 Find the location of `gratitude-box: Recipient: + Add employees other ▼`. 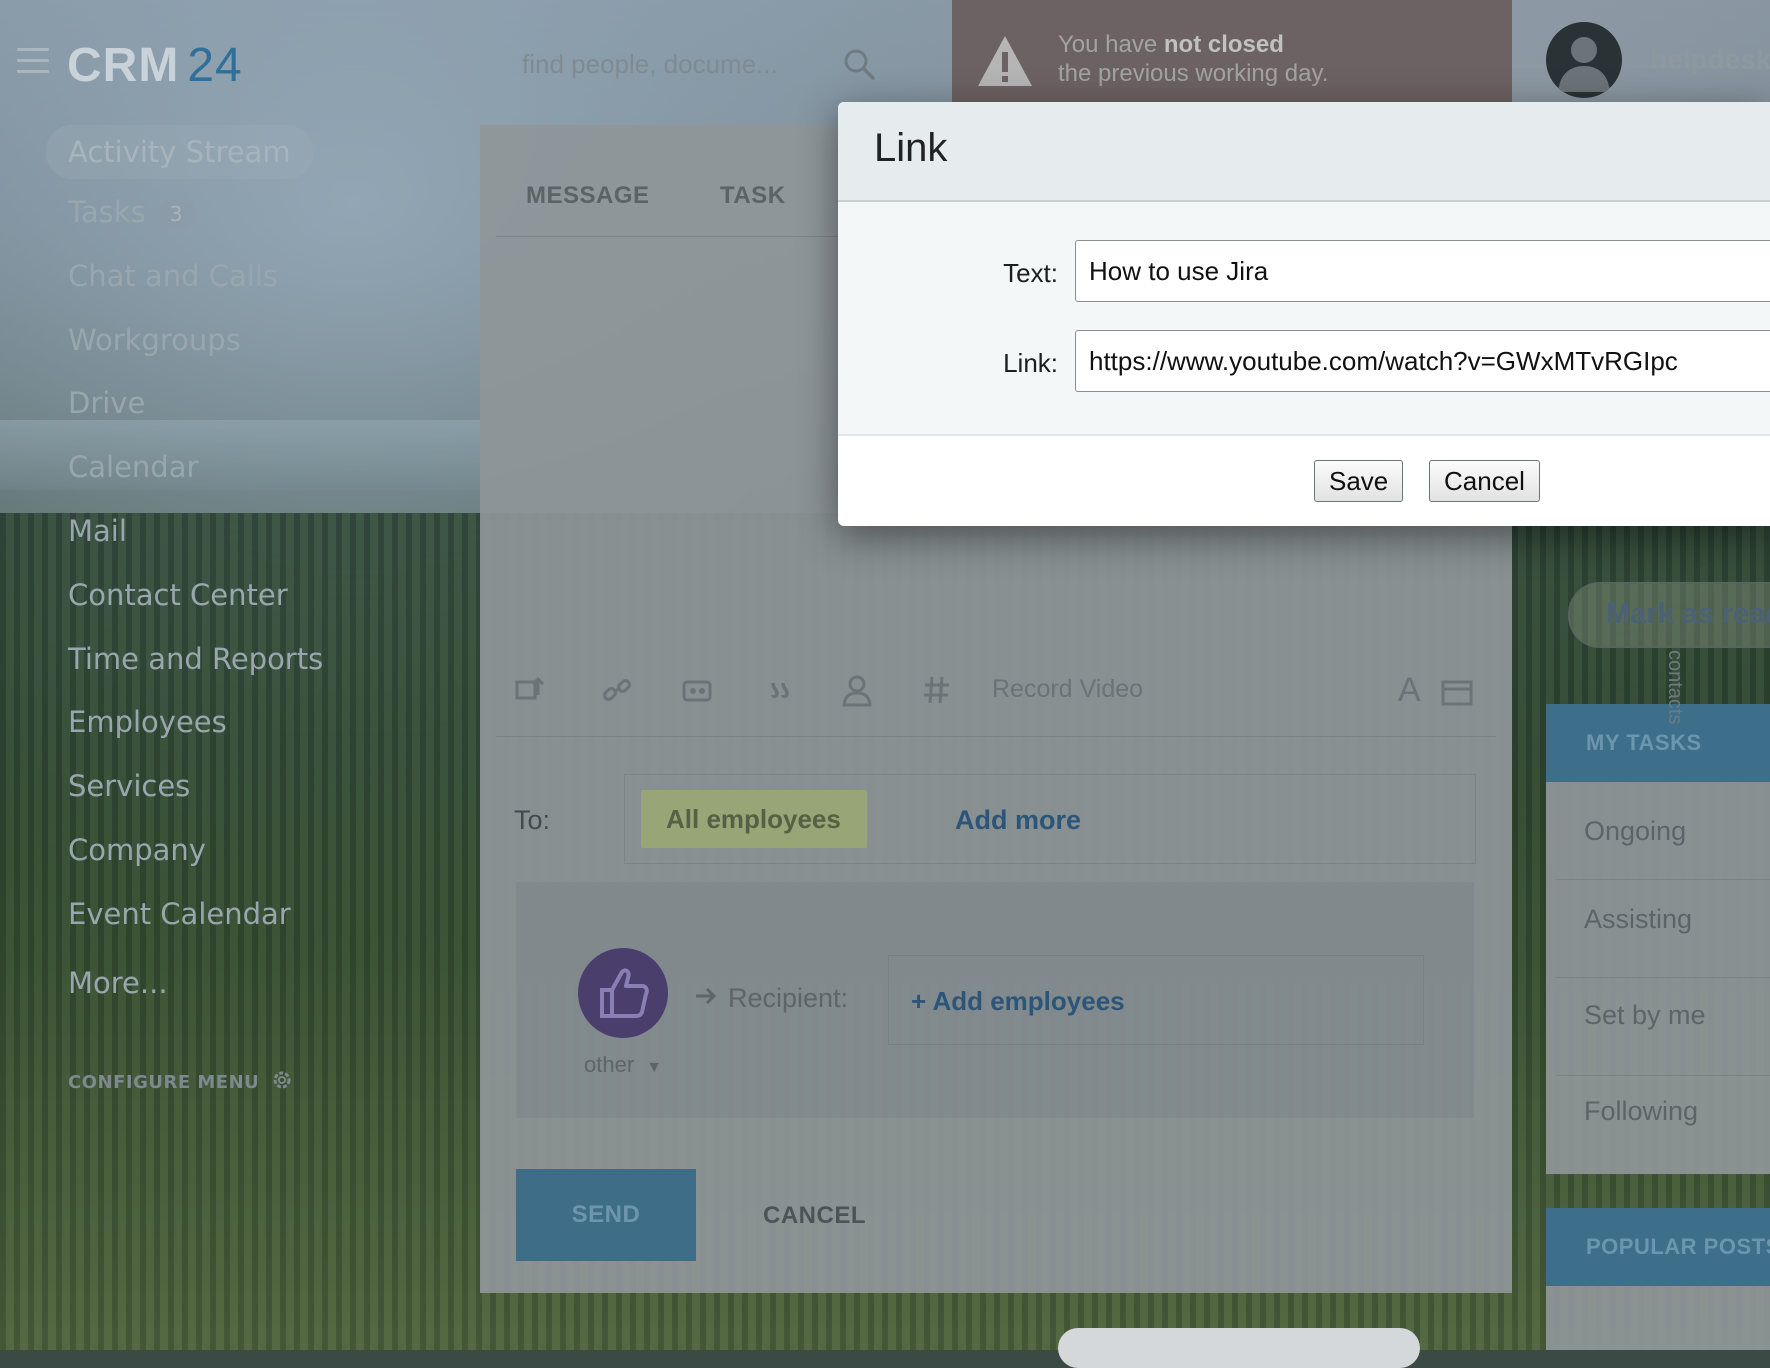

gratitude-box: Recipient: + Add employees other ▼ is located at coordinates (995, 1000).